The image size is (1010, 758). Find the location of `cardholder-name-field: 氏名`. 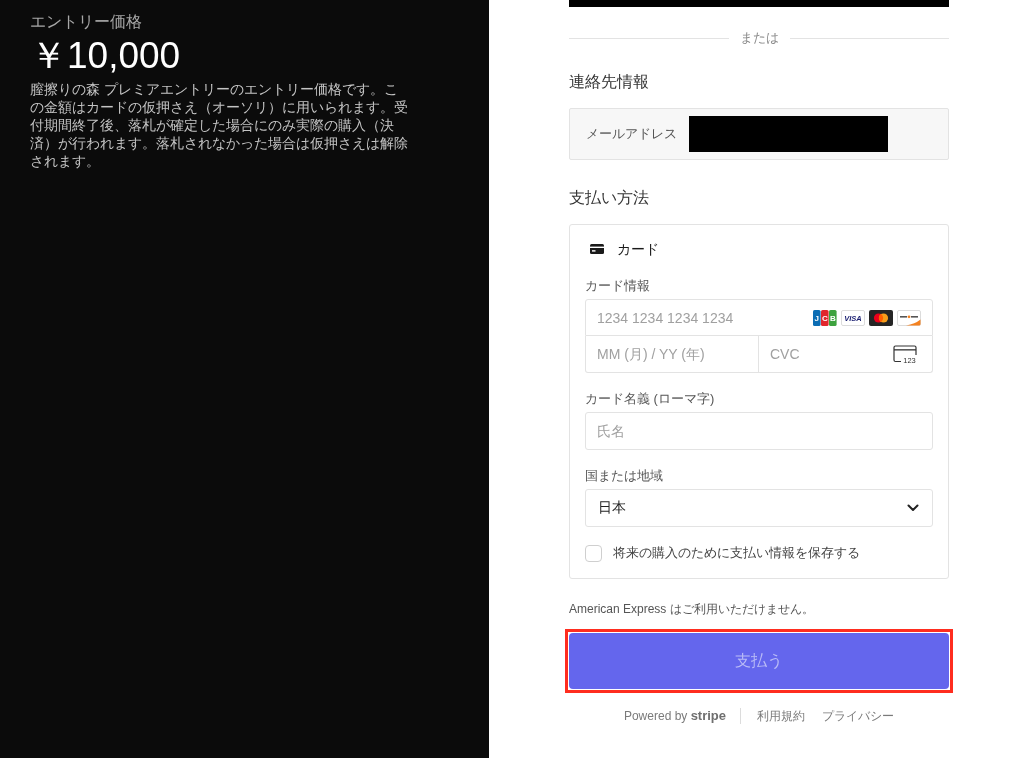

cardholder-name-field: 氏名 is located at coordinates (759, 431).